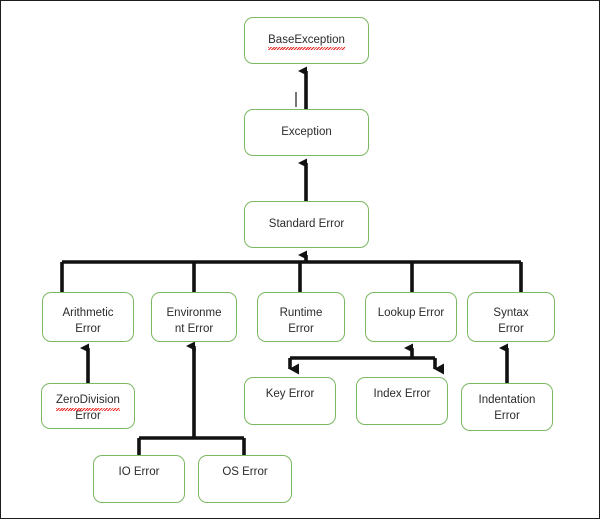 This screenshot has width=600, height=519. I want to click on node-label-indentation-error: Indentation Error, so click(507, 408).